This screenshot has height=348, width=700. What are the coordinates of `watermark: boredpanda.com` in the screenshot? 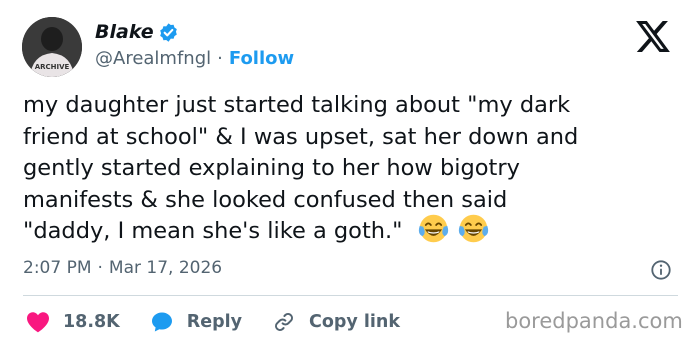 It's located at (594, 321).